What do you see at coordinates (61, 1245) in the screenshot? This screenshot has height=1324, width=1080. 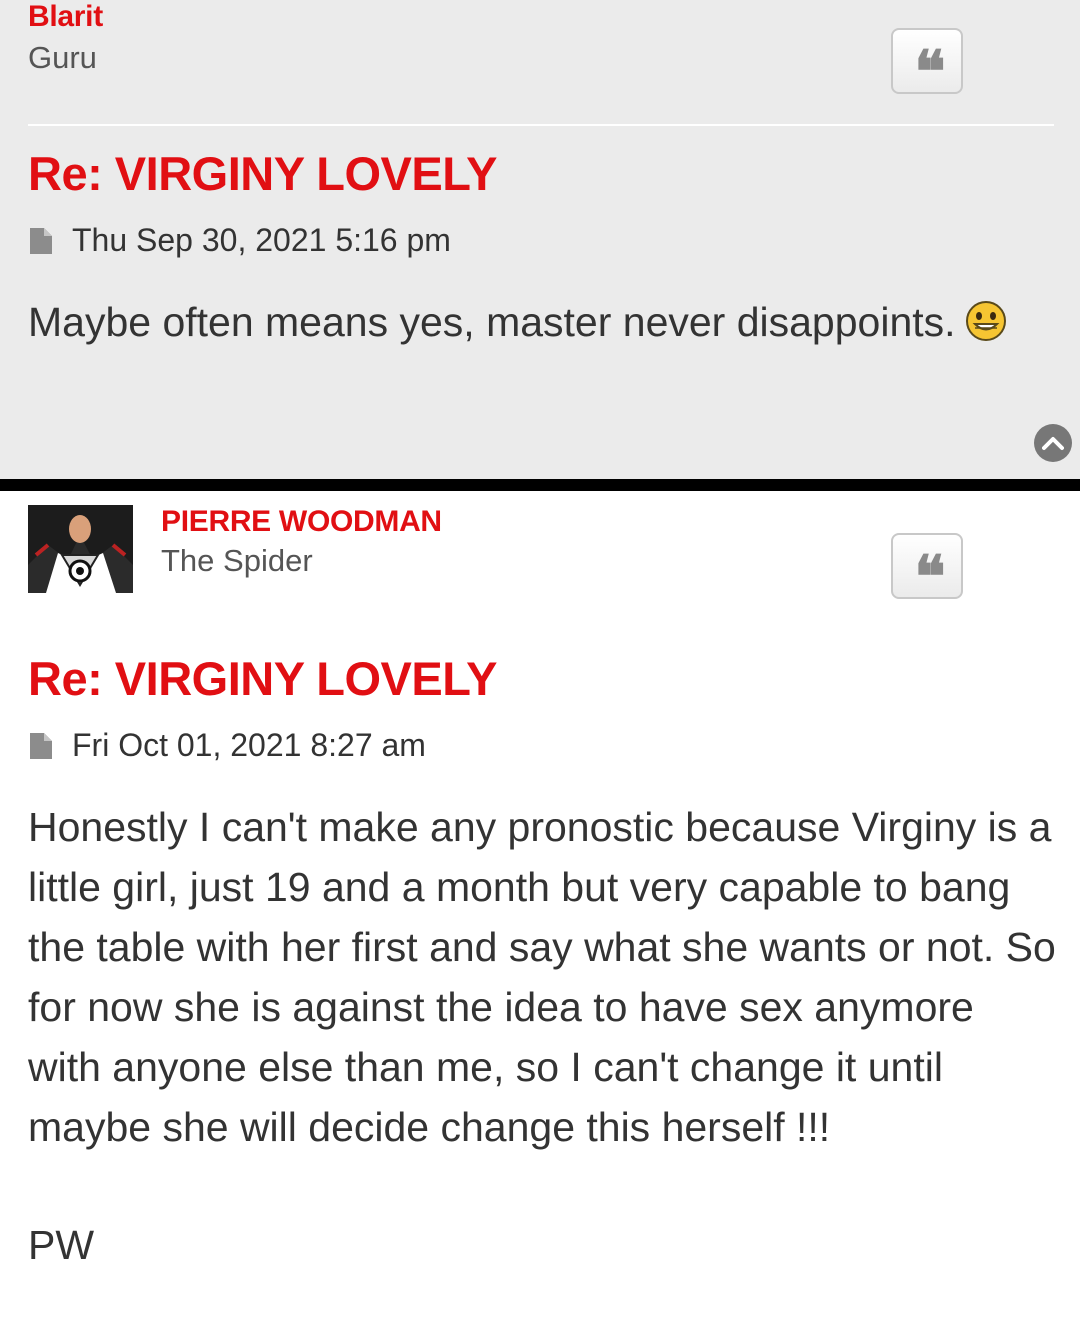 I see `post-signature: PW` at bounding box center [61, 1245].